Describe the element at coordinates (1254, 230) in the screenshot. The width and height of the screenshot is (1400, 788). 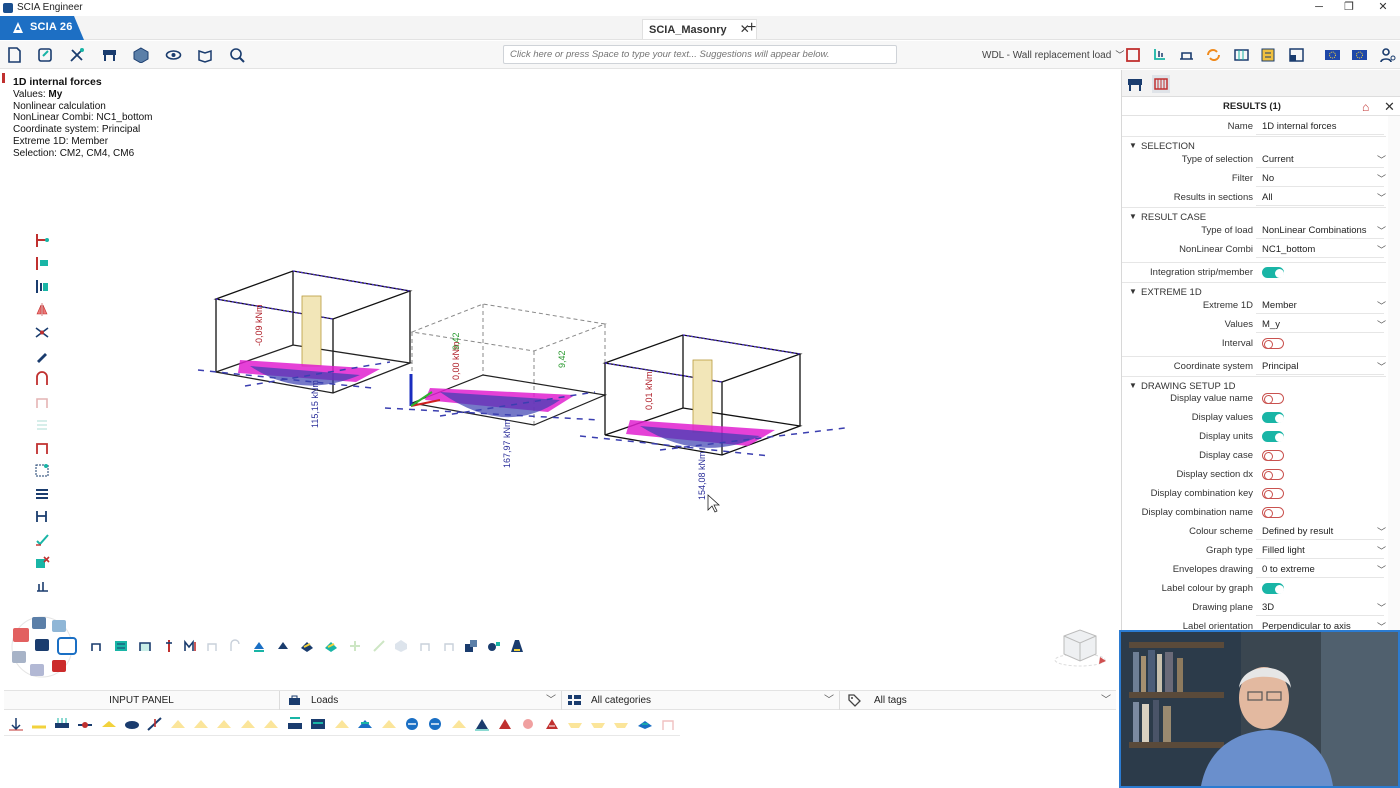
I see `prop-row-type-of-load: Type of load NonLinear Combinations ﹀` at that location.